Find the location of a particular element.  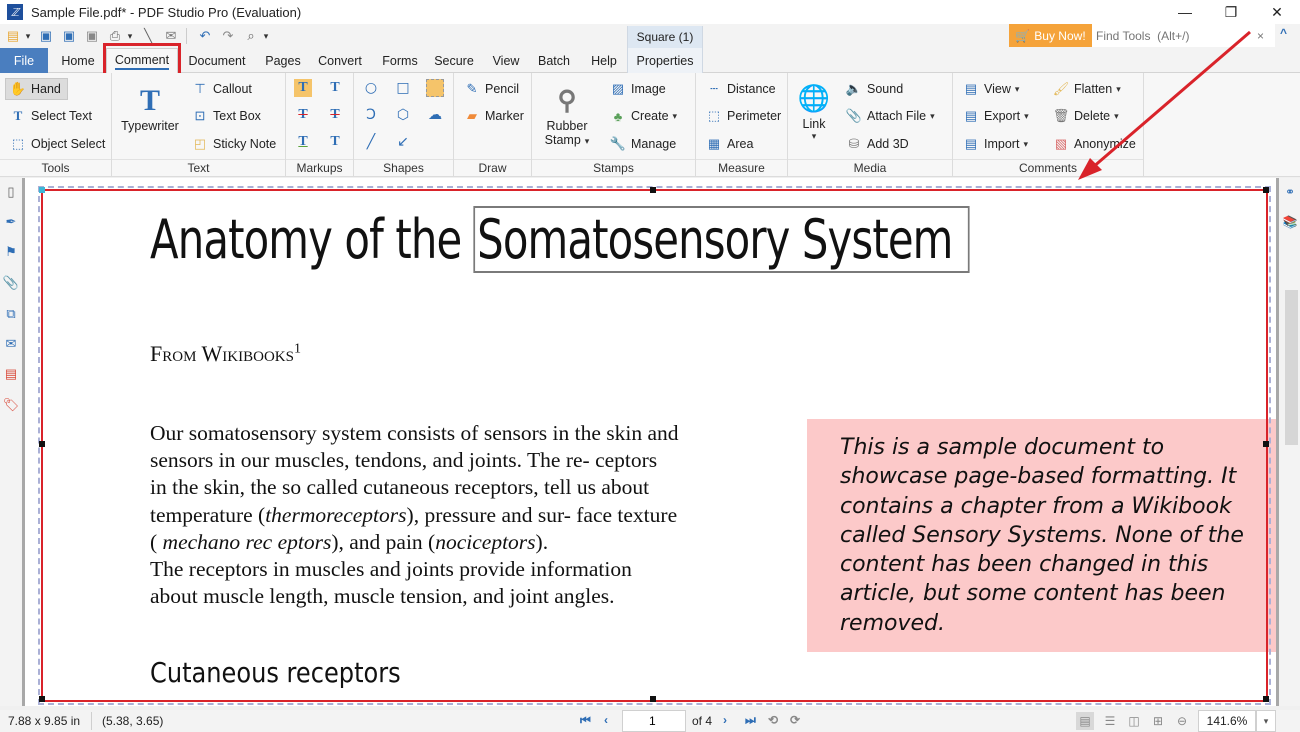

delete-comments-button: 🗑 Delete ▾ is located at coordinates (1086, 116).